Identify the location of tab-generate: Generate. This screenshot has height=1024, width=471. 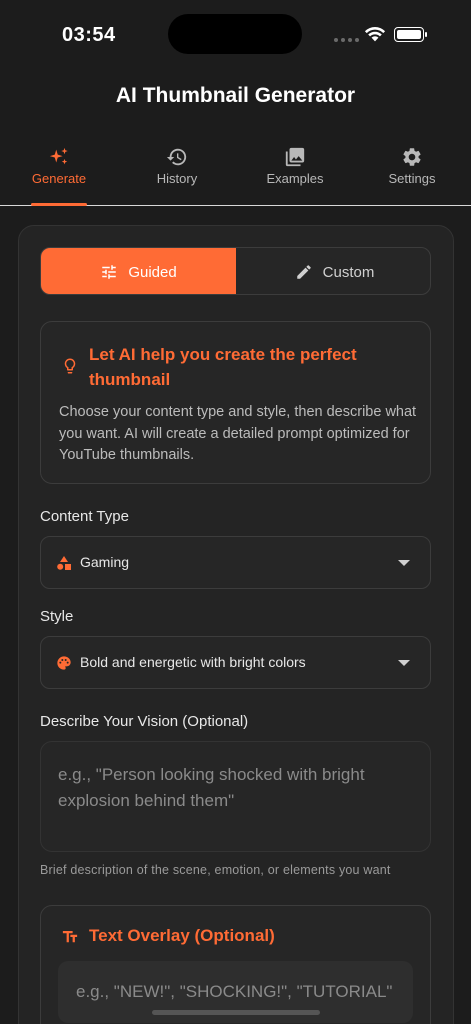
(59, 173).